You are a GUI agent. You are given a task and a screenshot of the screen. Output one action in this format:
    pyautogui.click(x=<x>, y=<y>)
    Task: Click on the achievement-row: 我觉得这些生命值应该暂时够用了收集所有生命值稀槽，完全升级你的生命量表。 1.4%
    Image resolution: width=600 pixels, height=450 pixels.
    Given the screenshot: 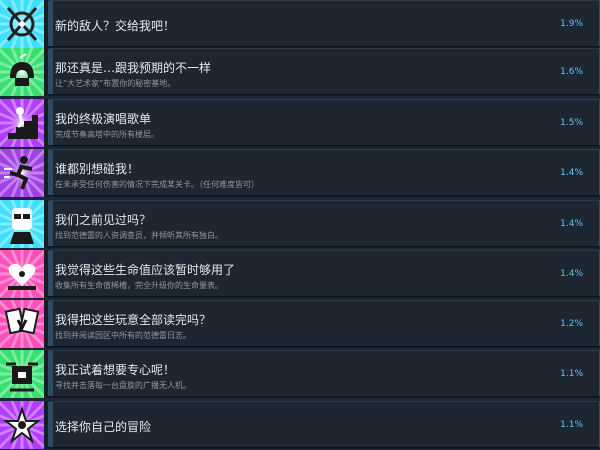 What is the action you would take?
    pyautogui.click(x=300, y=274)
    